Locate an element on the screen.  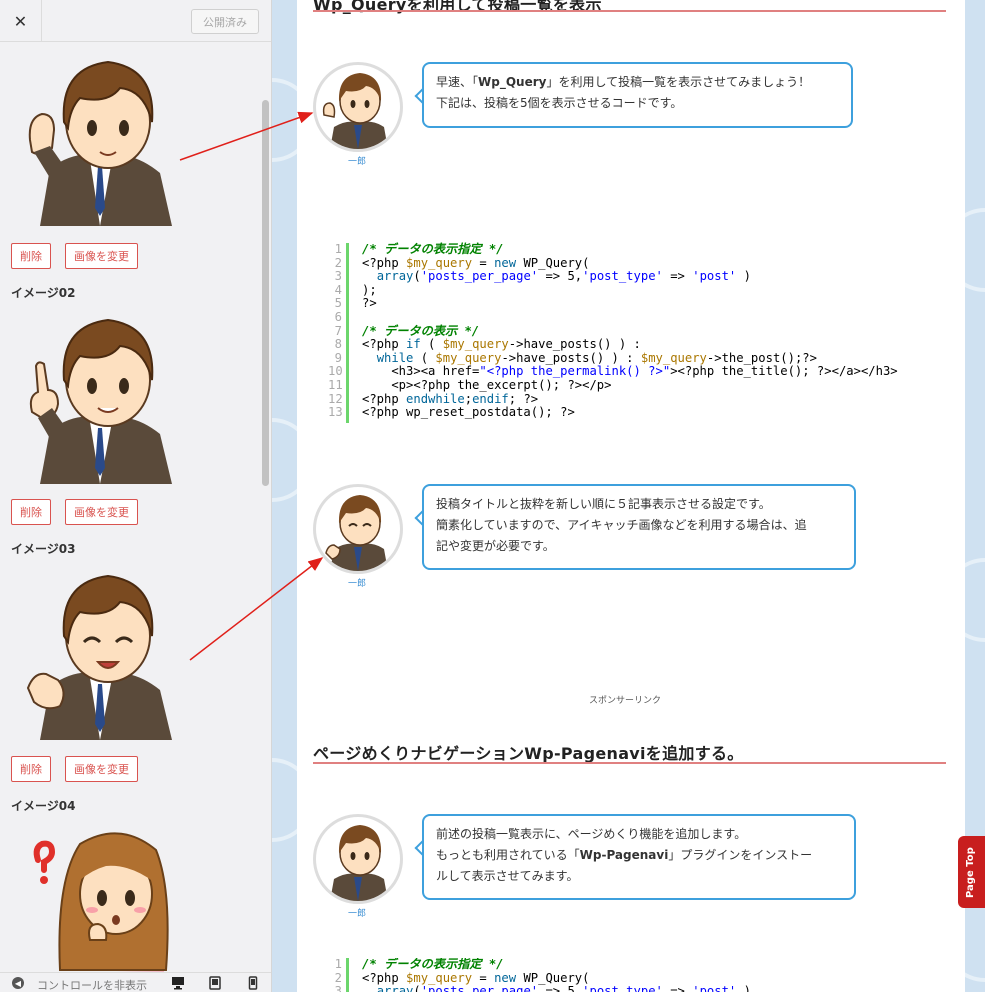
balloon-text: もっとも利用されている「 is located at coordinates (508, 855).